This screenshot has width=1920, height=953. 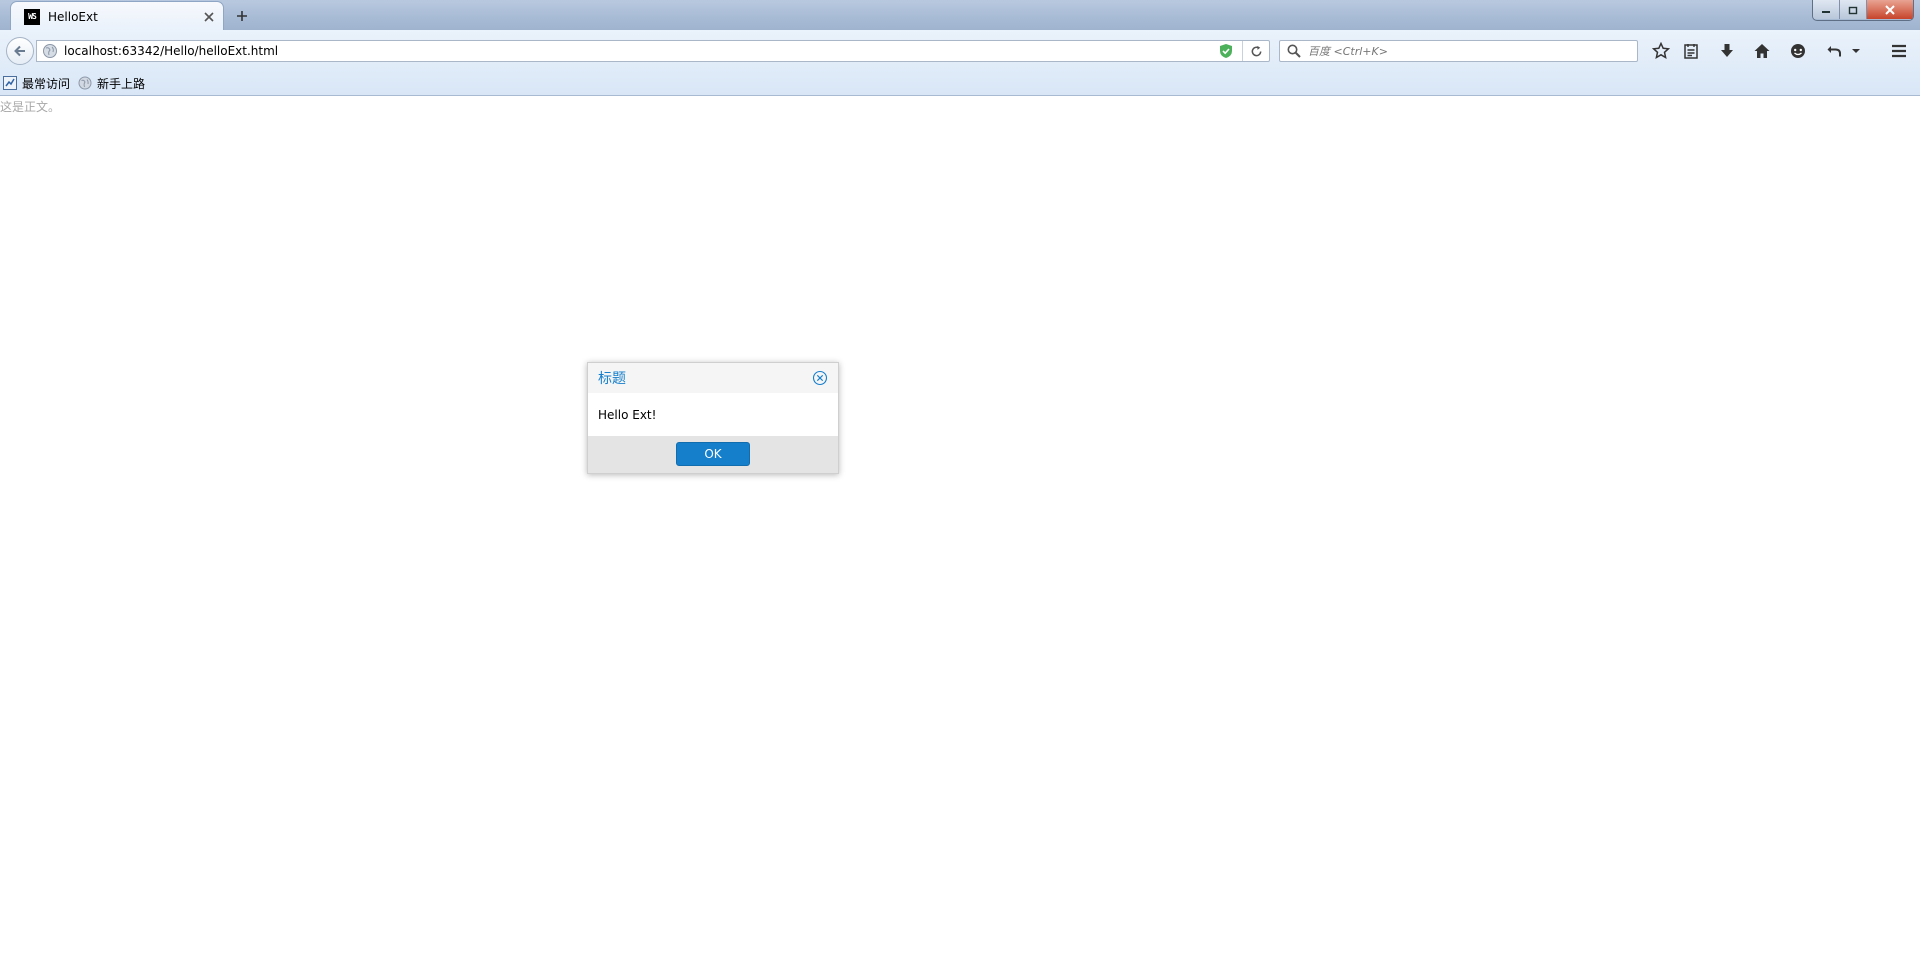 What do you see at coordinates (960, 15) in the screenshot?
I see `browser-titlebar: WS HelloExt` at bounding box center [960, 15].